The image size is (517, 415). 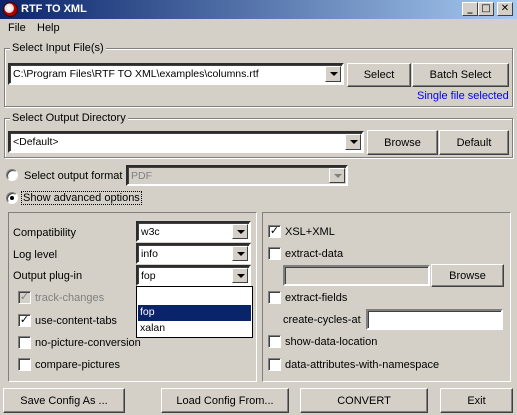 What do you see at coordinates (314, 254) in the screenshot?
I see `extract-data-label: extract-data` at bounding box center [314, 254].